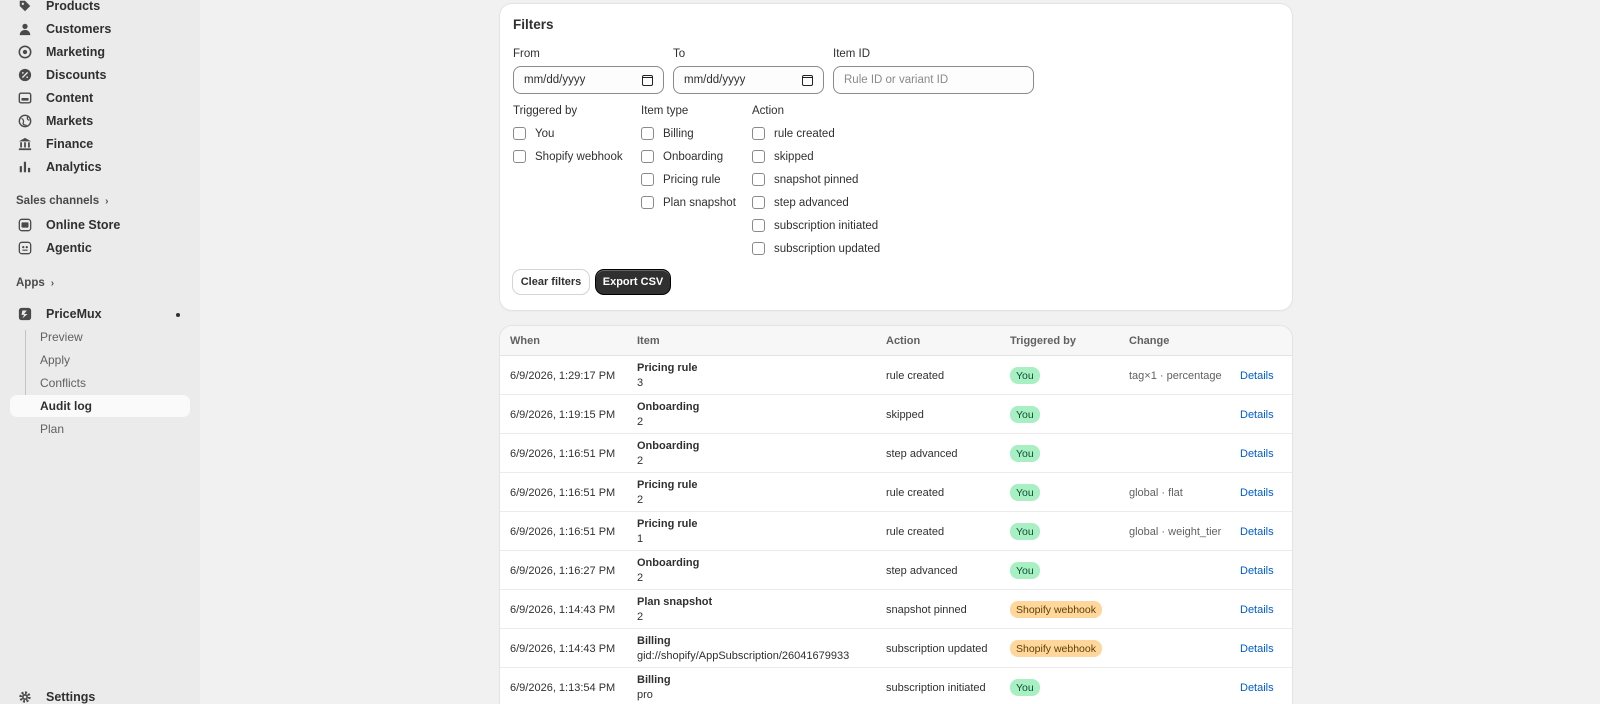 Image resolution: width=1600 pixels, height=704 pixels. I want to click on sidebar-item-online-store: Online Store, so click(100, 225).